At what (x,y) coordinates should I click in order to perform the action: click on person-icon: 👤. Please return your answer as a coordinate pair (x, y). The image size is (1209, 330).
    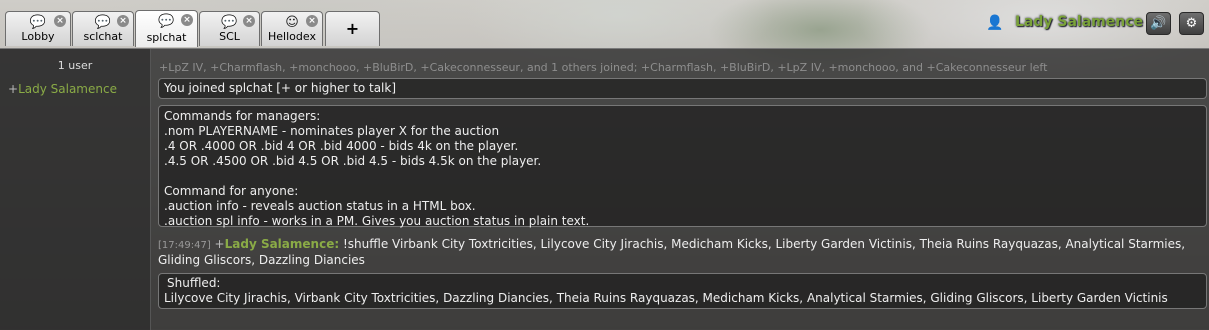
    Looking at the image, I should click on (995, 23).